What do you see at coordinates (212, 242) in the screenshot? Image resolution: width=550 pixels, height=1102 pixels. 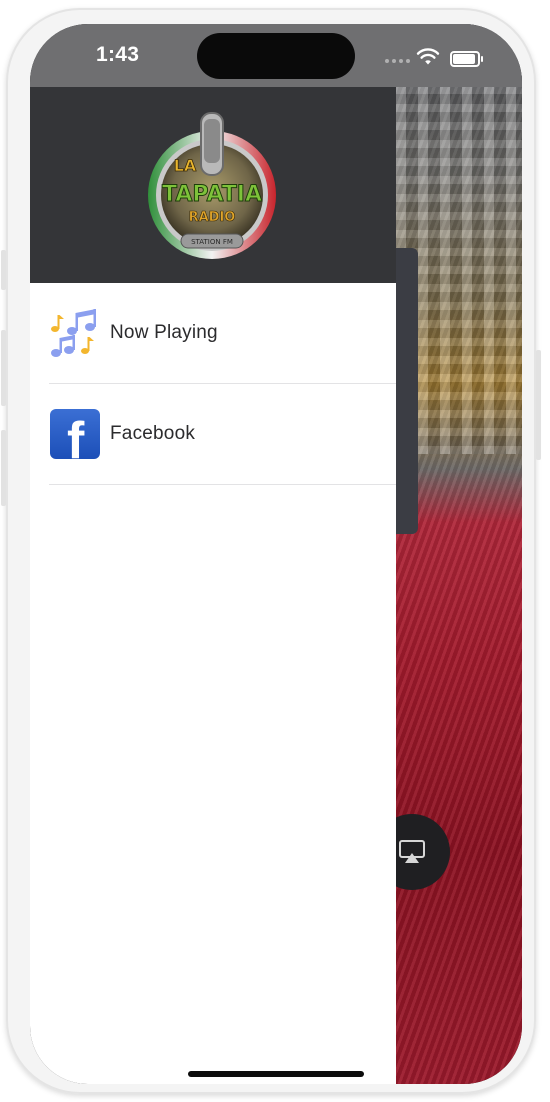 I see `svg-text: STATION FM` at bounding box center [212, 242].